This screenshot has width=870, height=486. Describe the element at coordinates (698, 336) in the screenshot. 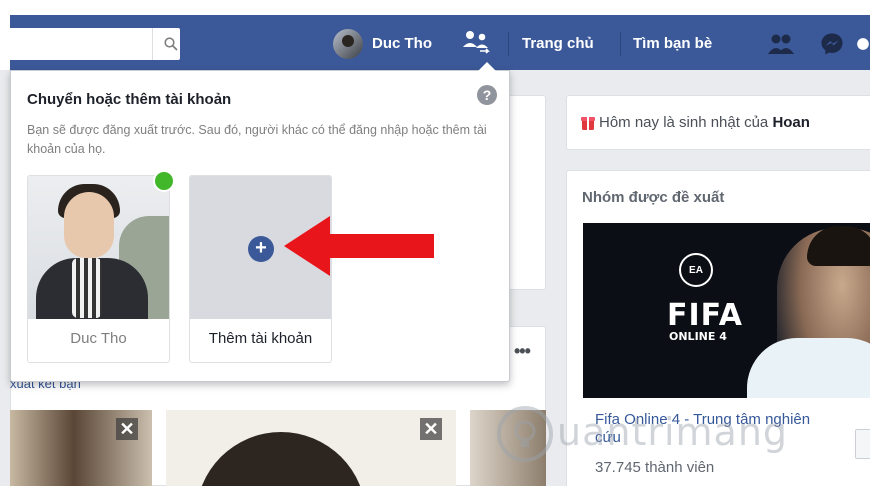

I see `fifa-logo-subtitle: ONLINE 4` at that location.